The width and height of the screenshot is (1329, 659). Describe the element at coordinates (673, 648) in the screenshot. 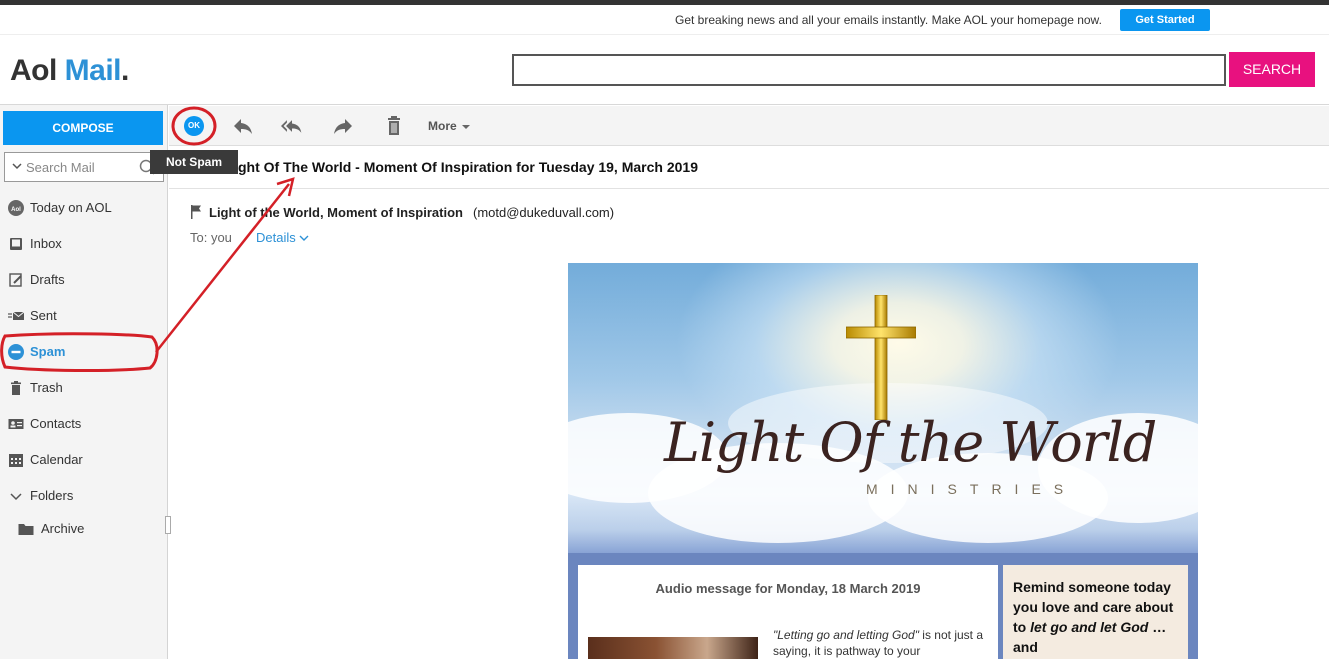

I see `message-thumbnail` at that location.